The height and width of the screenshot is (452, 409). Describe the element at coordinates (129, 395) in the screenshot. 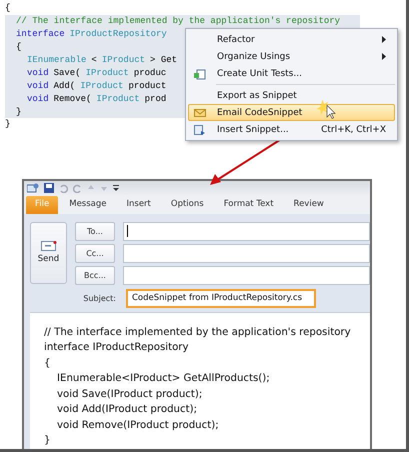

I see `body-line: void Save(IProduct product);` at that location.